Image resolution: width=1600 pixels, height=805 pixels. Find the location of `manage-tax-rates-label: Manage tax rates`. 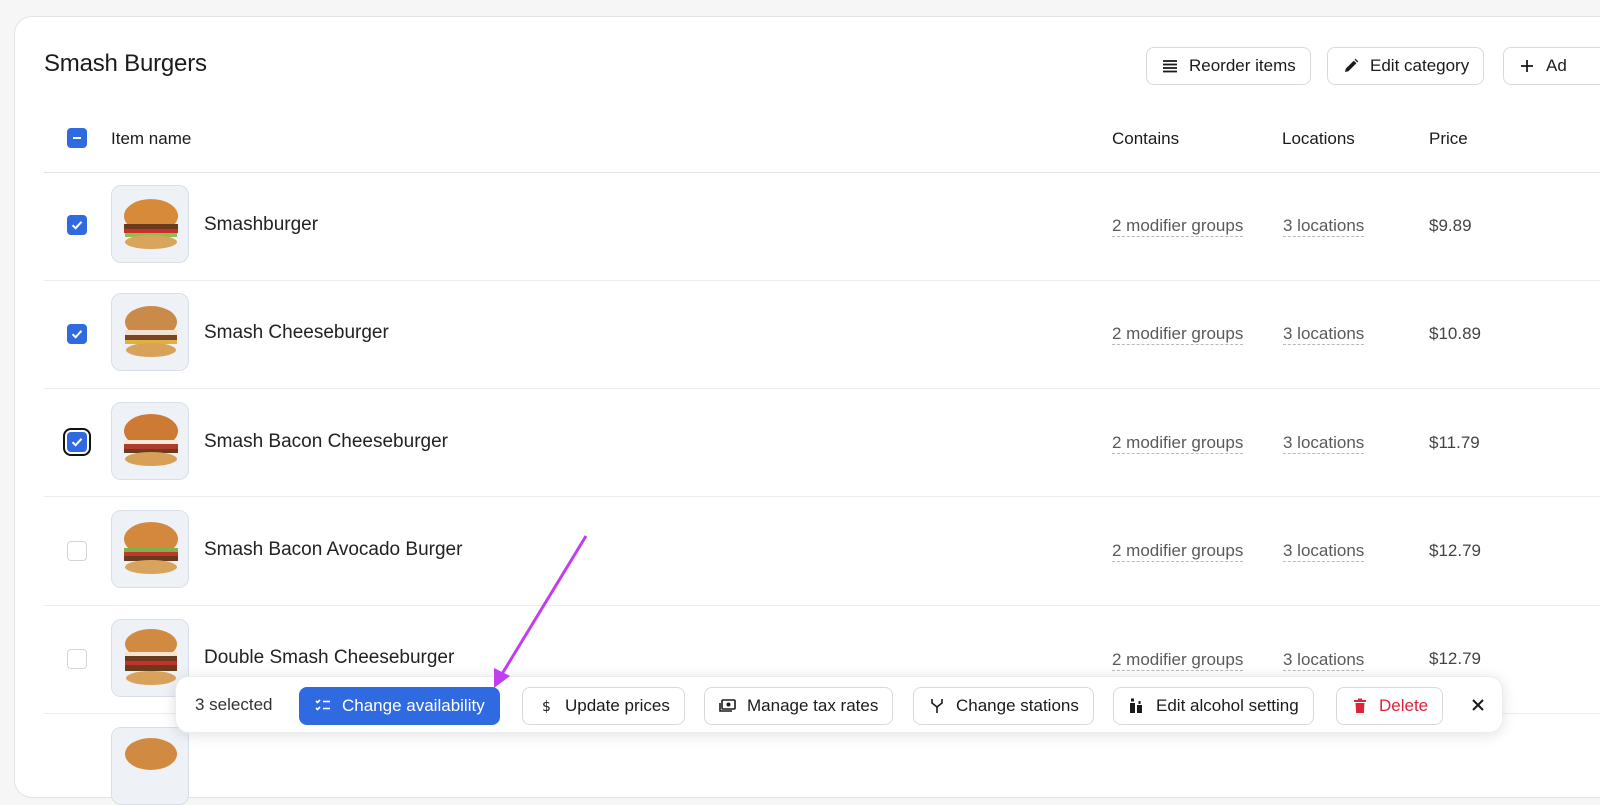

manage-tax-rates-label: Manage tax rates is located at coordinates (813, 705).